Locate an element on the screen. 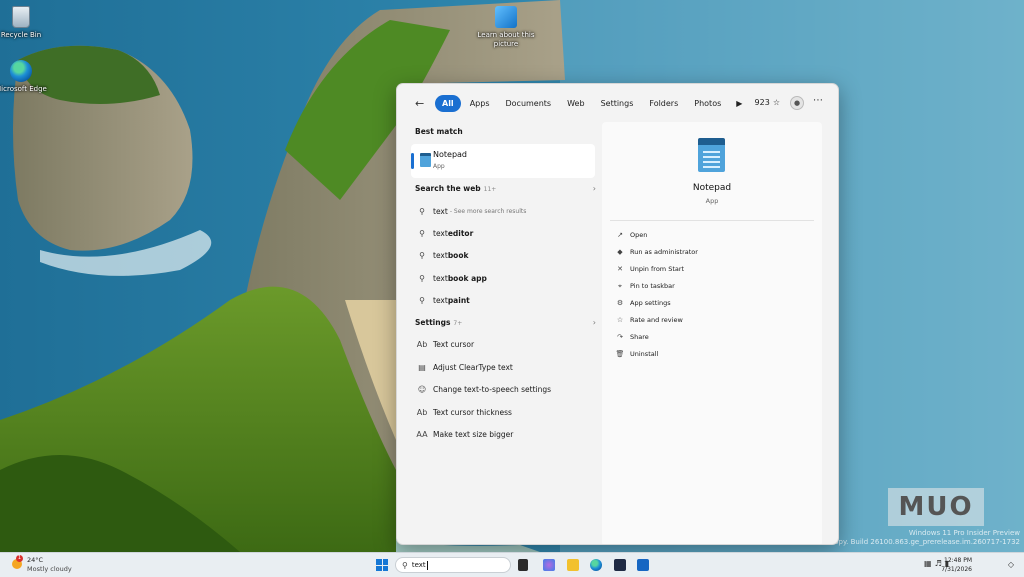  setting-make-text-bigger: AA Make text size bigger is located at coordinates (505, 434).